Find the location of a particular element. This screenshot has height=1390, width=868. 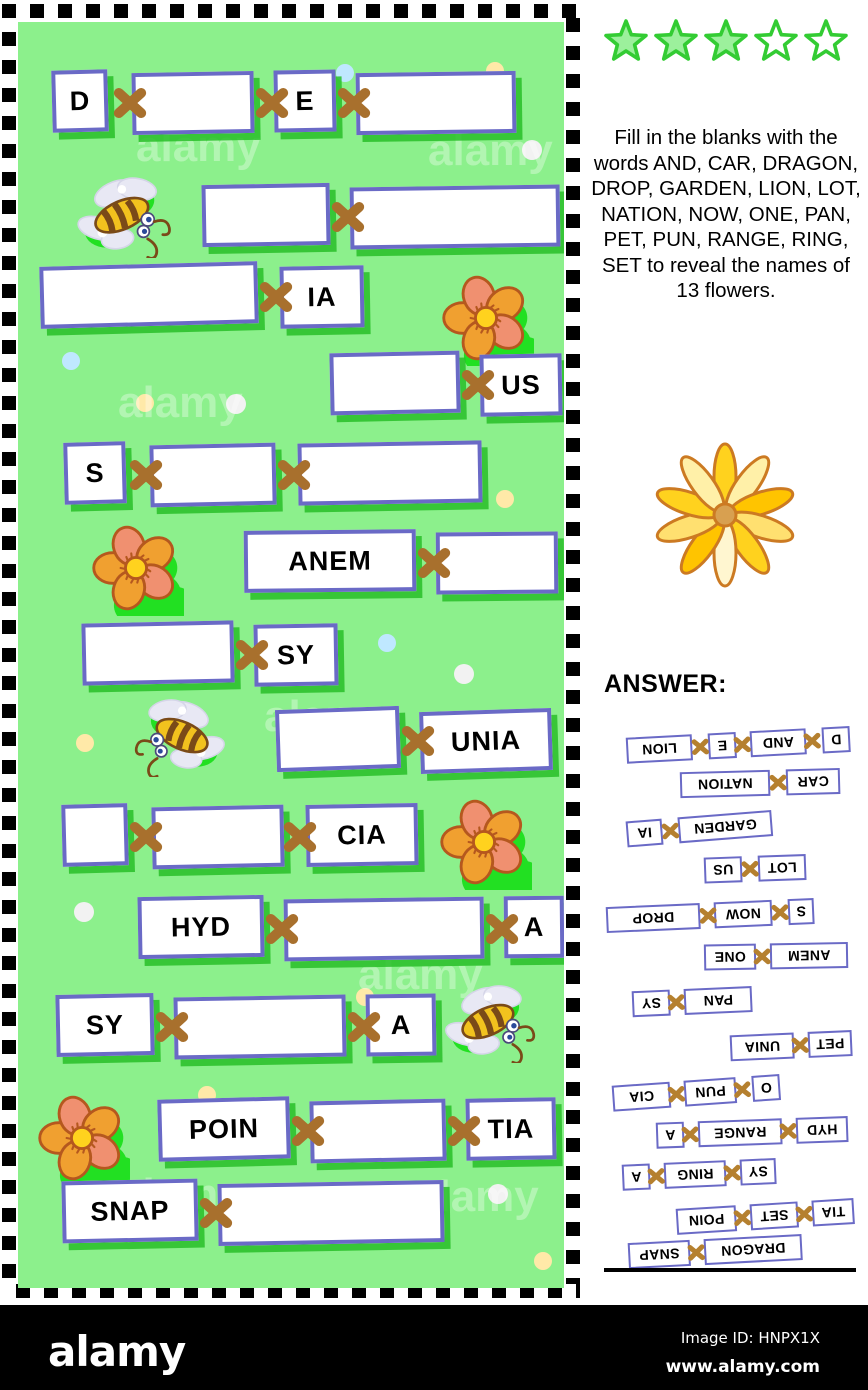

answer-card: SY is located at coordinates (758, 1172).